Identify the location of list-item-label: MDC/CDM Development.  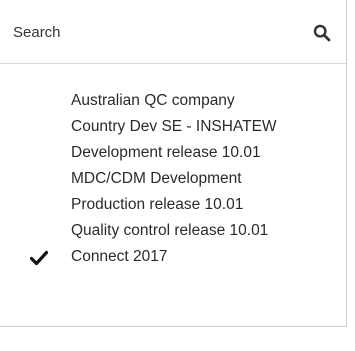
(156, 178).